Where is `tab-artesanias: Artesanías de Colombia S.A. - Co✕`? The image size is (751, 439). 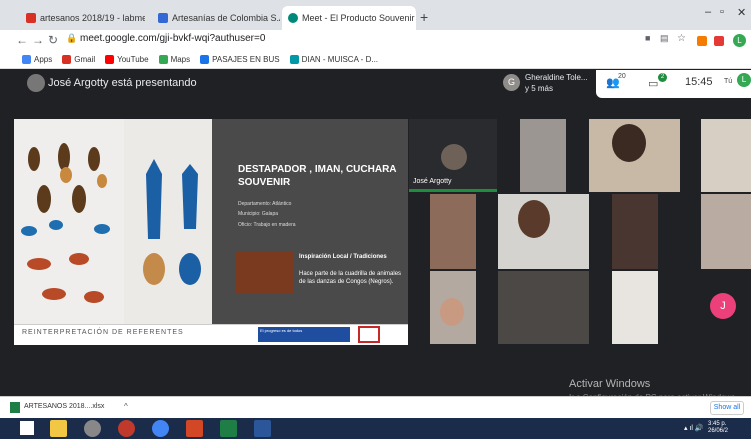
tab-artesanias: Artesanías de Colombia S.A. - Co✕ is located at coordinates (216, 18).